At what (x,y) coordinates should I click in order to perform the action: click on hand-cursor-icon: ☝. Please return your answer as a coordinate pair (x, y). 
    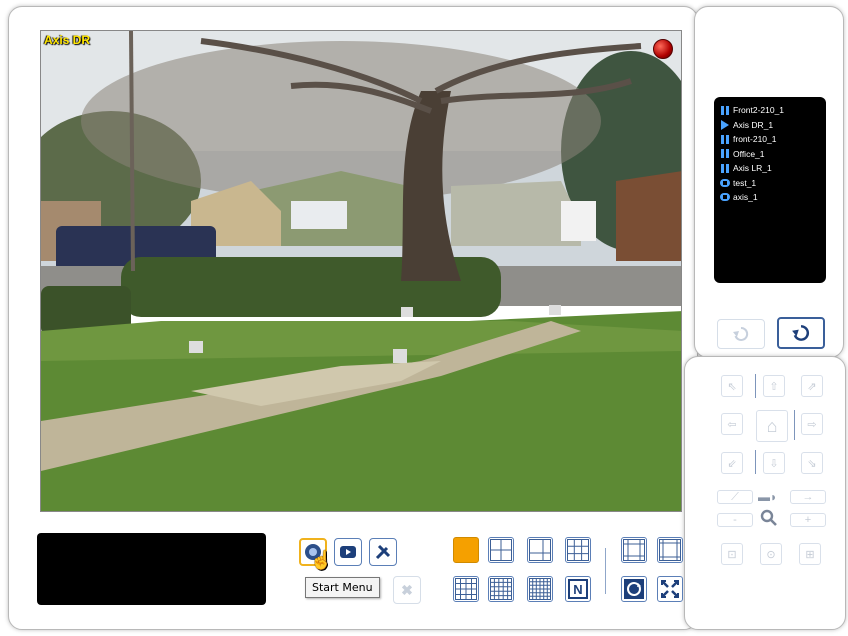
    Looking at the image, I should click on (321, 560).